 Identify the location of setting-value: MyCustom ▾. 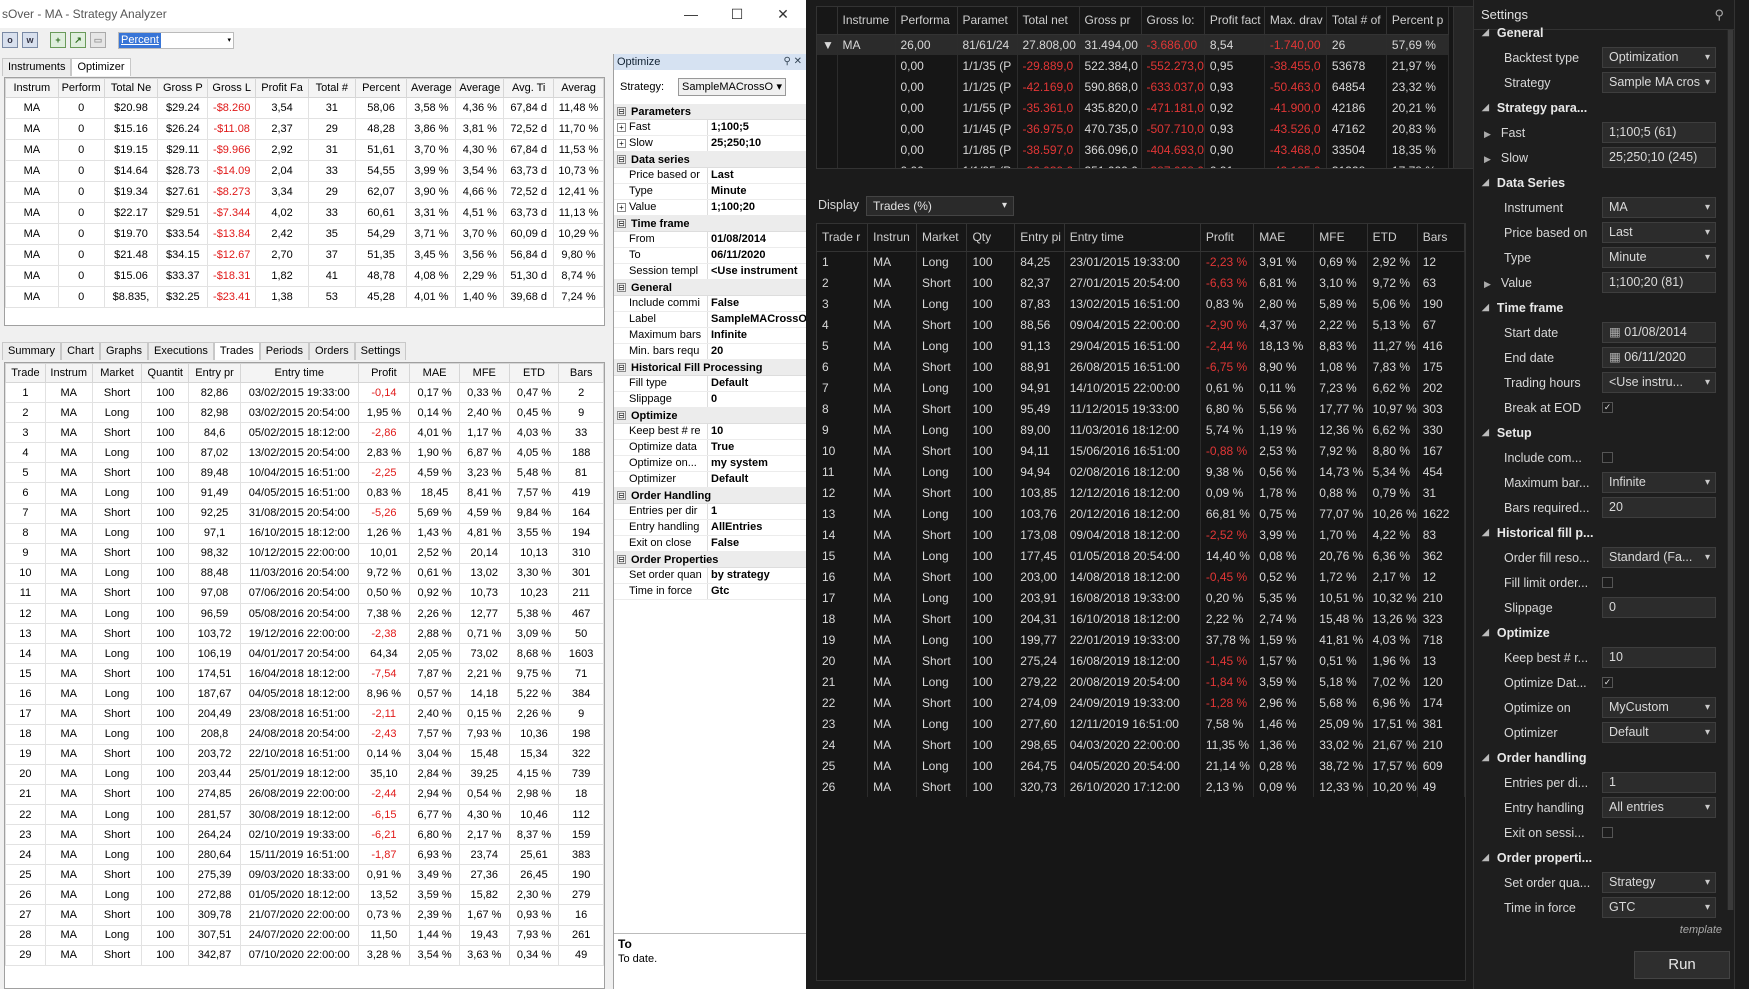
(1659, 707).